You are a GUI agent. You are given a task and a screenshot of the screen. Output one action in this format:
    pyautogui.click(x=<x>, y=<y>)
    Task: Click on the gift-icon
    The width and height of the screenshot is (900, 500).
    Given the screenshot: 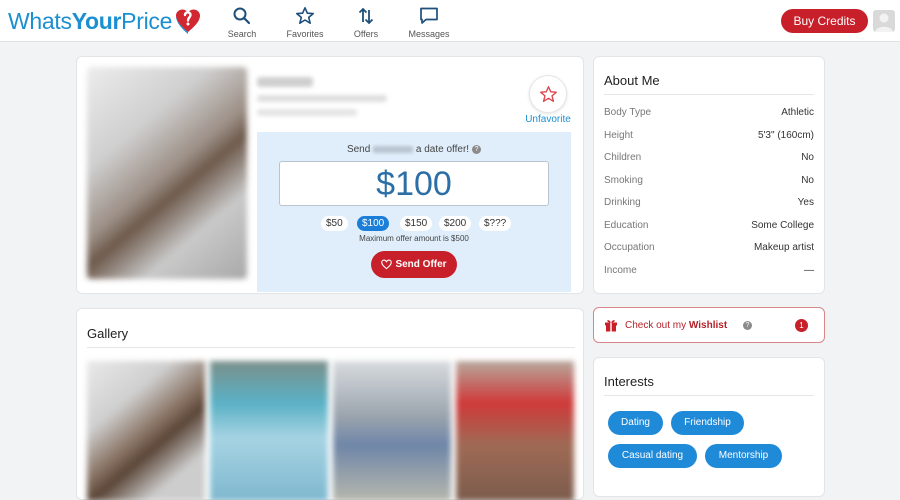 What is the action you would take?
    pyautogui.click(x=611, y=326)
    